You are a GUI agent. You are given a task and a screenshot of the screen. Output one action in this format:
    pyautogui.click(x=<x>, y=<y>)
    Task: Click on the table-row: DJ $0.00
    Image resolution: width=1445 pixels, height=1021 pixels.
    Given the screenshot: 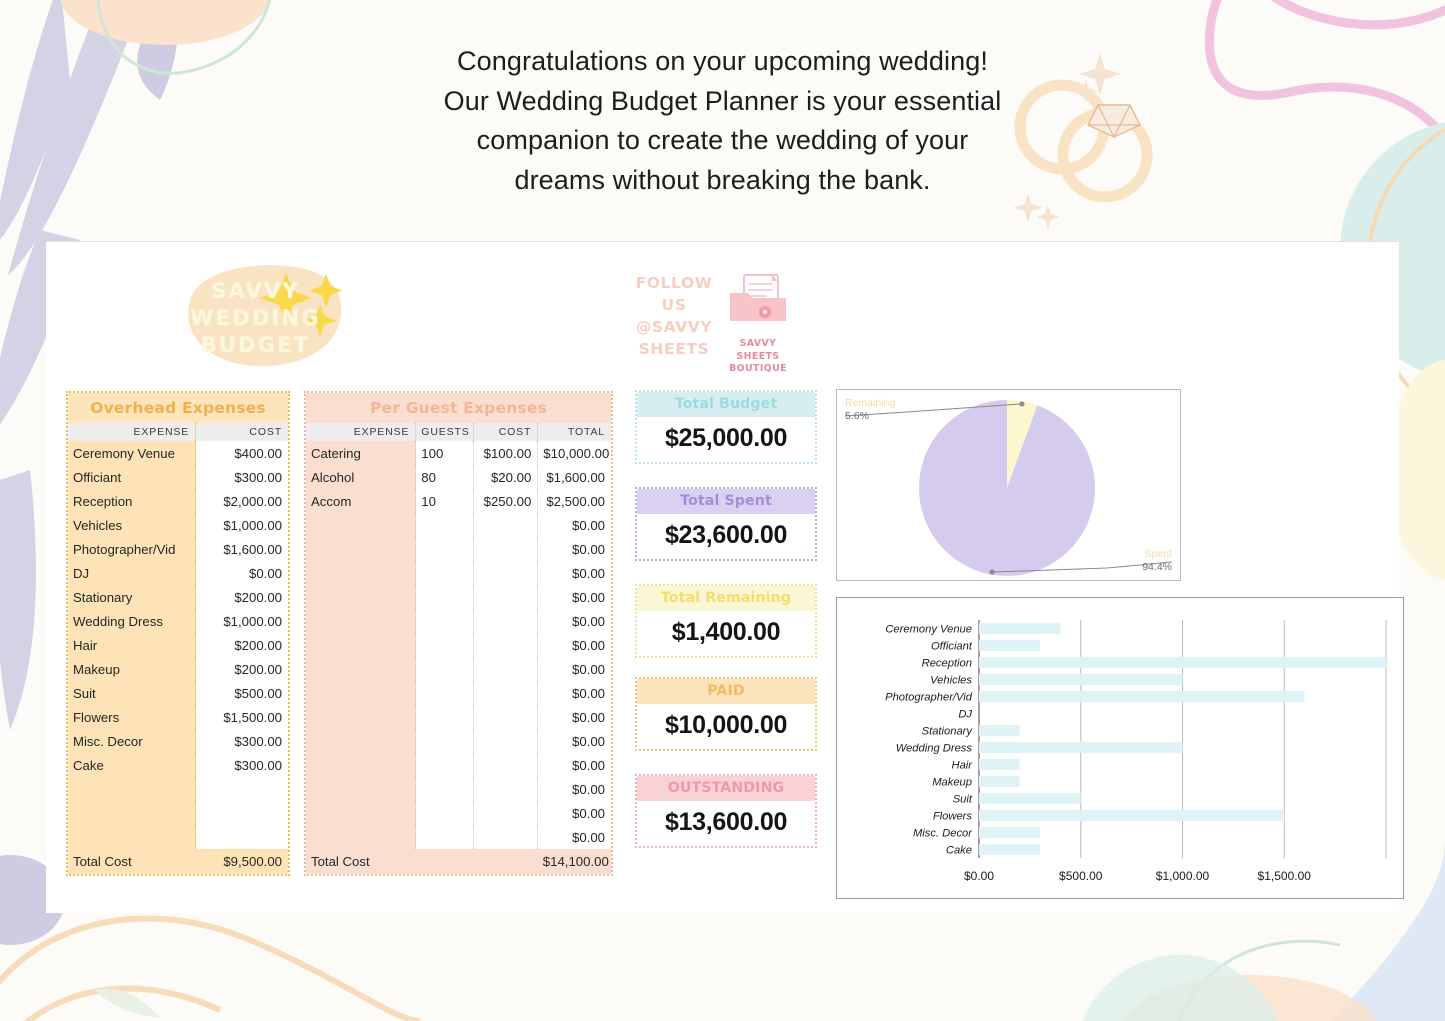 What is the action you would take?
    pyautogui.click(x=178, y=573)
    